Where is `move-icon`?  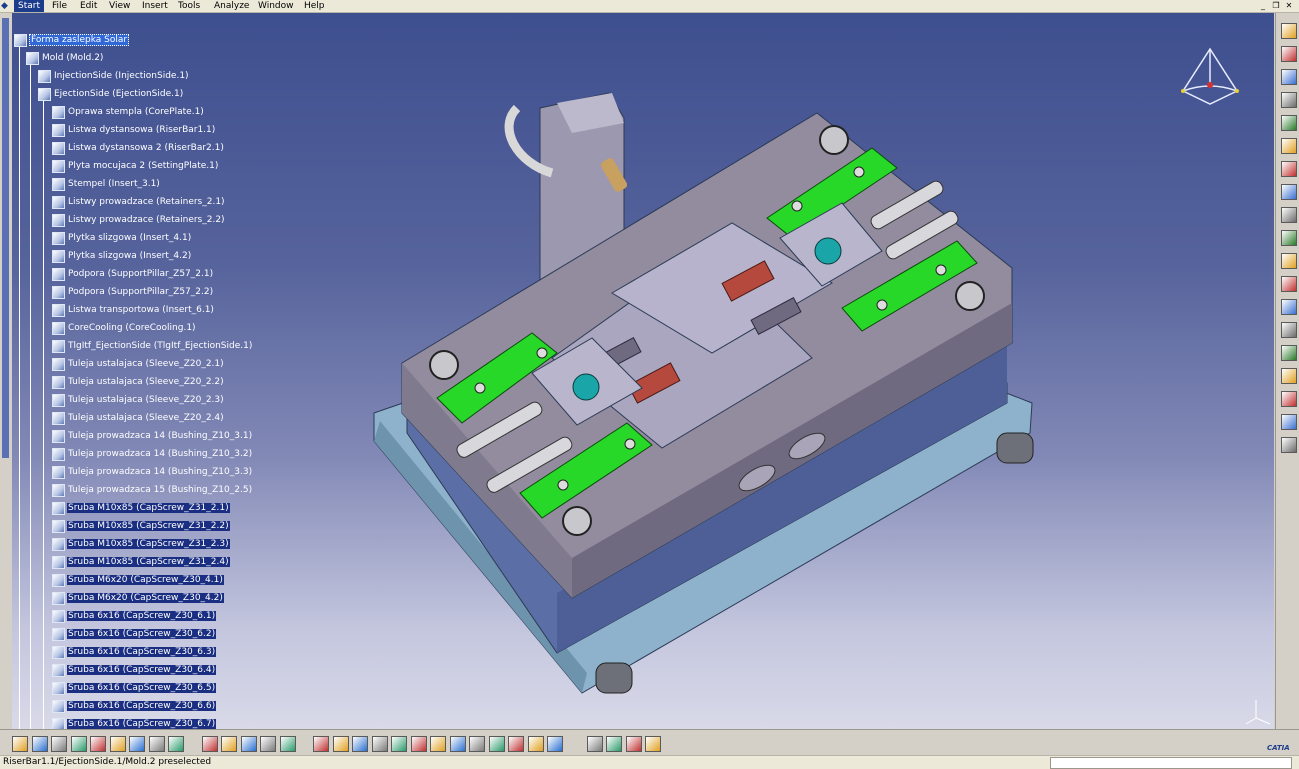 move-icon is located at coordinates (1289, 77).